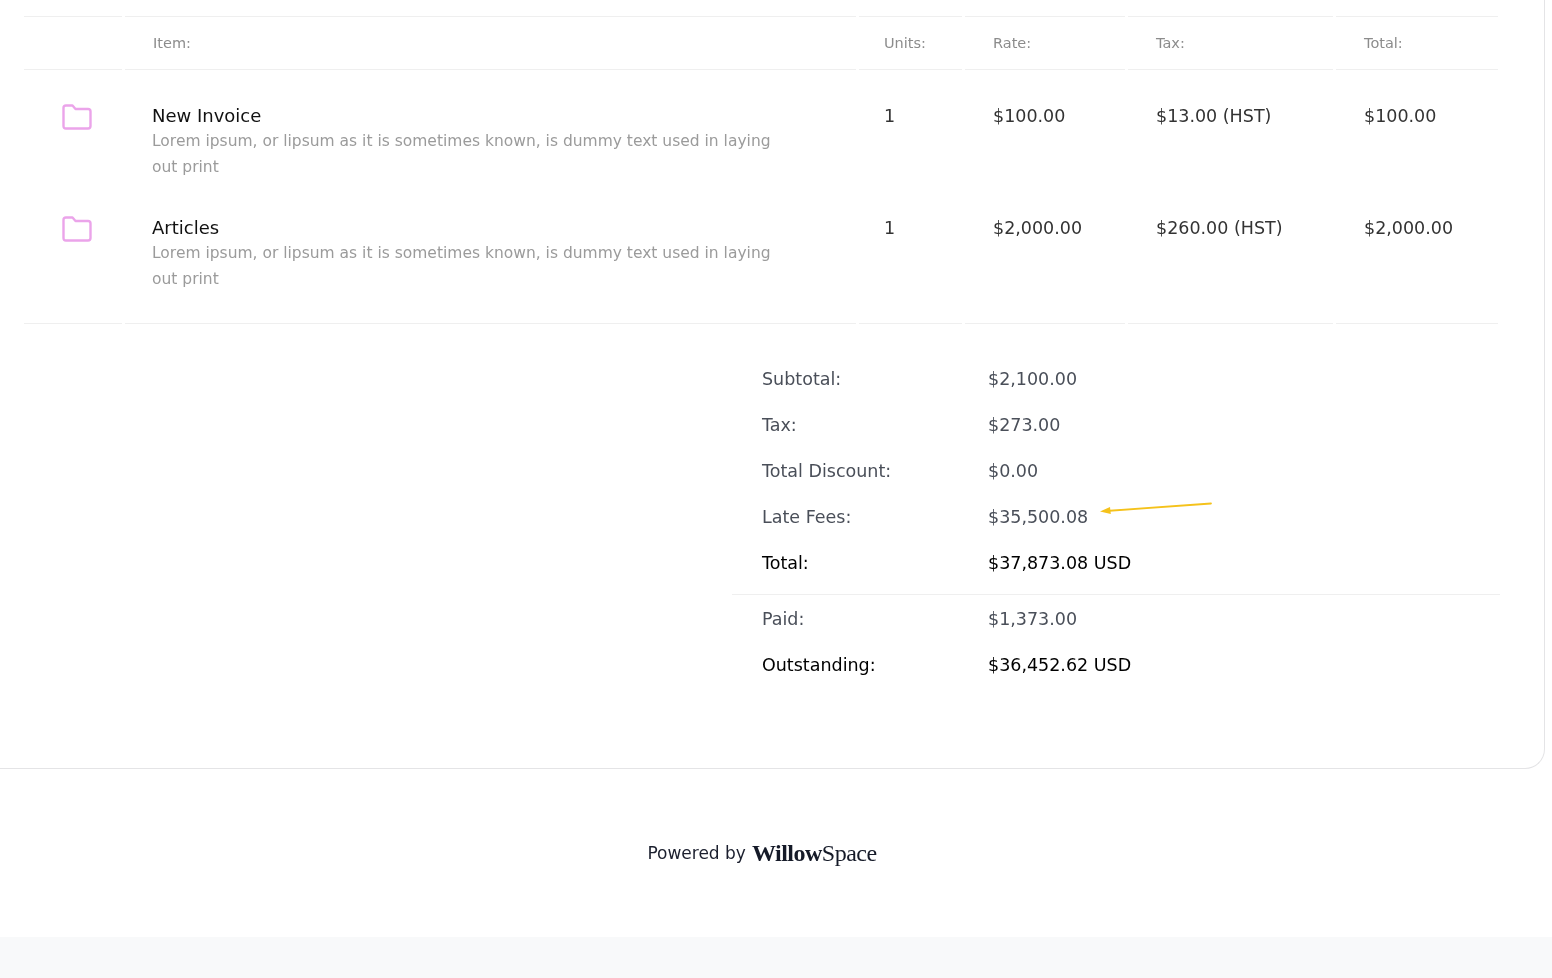  What do you see at coordinates (1214, 116) in the screenshot?
I see `tax-cell: $13.00 (HST)` at bounding box center [1214, 116].